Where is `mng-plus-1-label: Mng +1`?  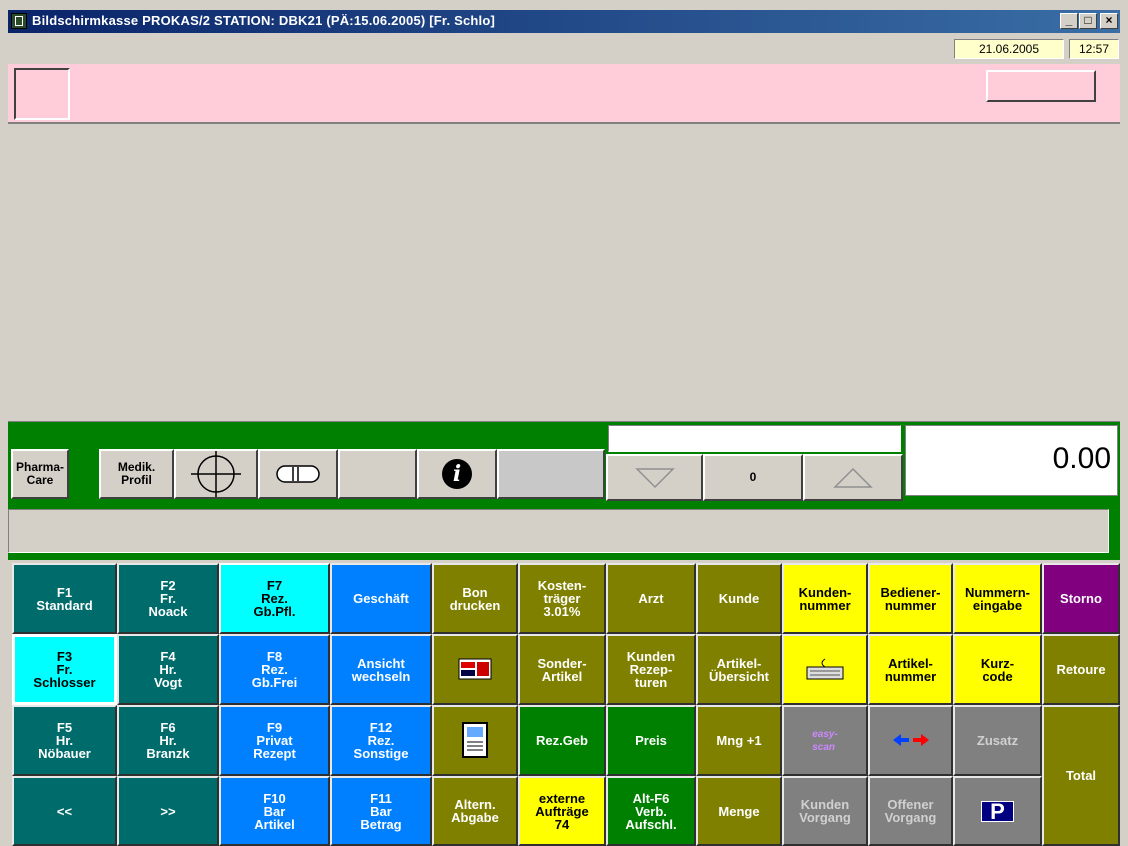
mng-plus-1-label: Mng +1 is located at coordinates (739, 740).